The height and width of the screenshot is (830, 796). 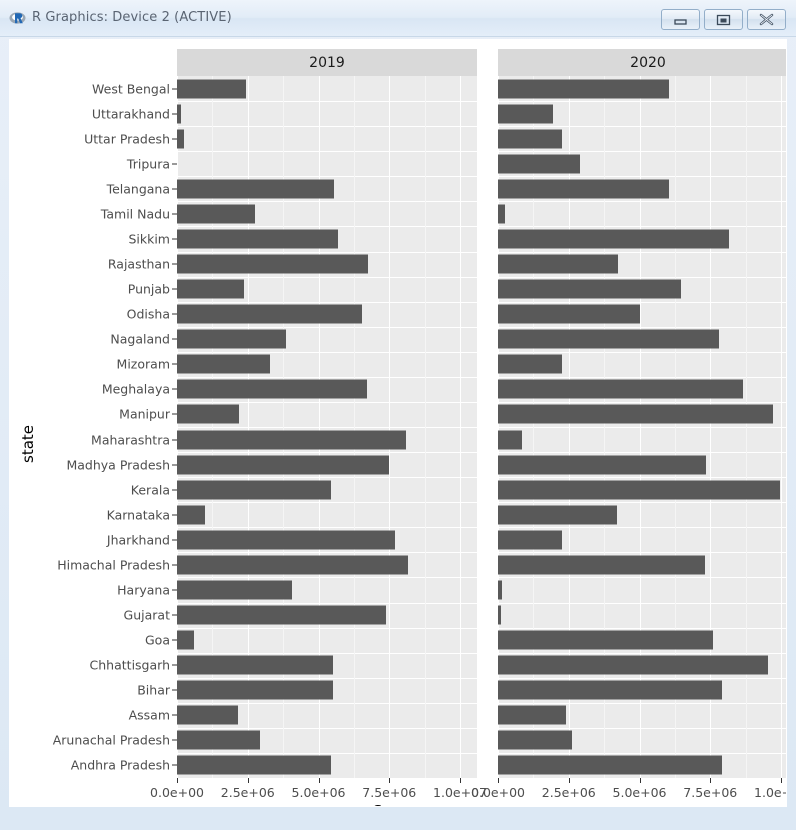 What do you see at coordinates (354, 427) in the screenshot?
I see `gridline-minor` at bounding box center [354, 427].